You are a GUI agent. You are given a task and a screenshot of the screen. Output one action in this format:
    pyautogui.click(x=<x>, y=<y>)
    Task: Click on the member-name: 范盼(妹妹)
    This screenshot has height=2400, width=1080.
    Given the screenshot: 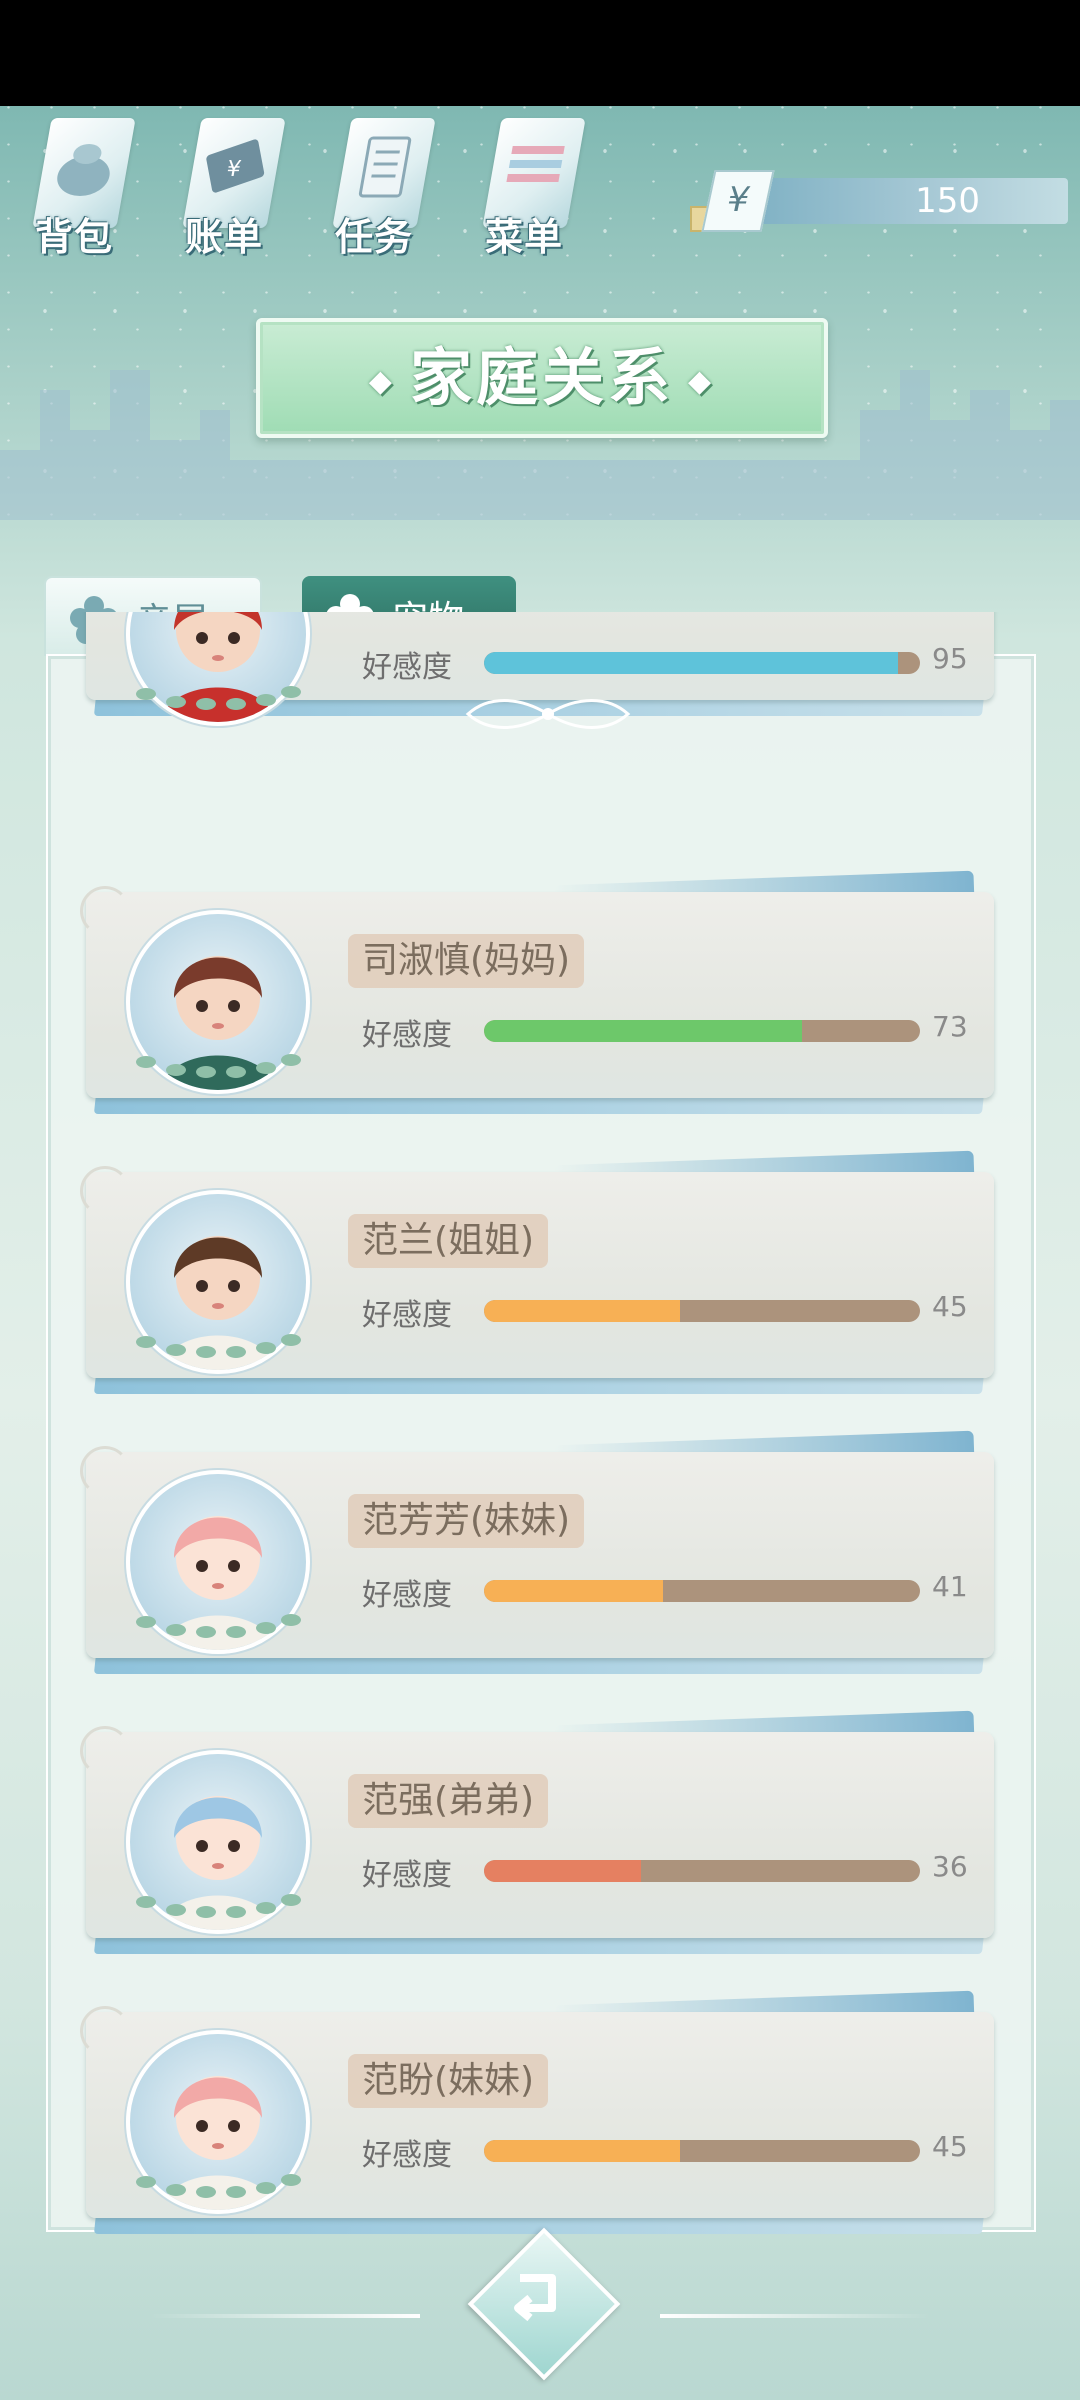 What is the action you would take?
    pyautogui.click(x=448, y=2081)
    